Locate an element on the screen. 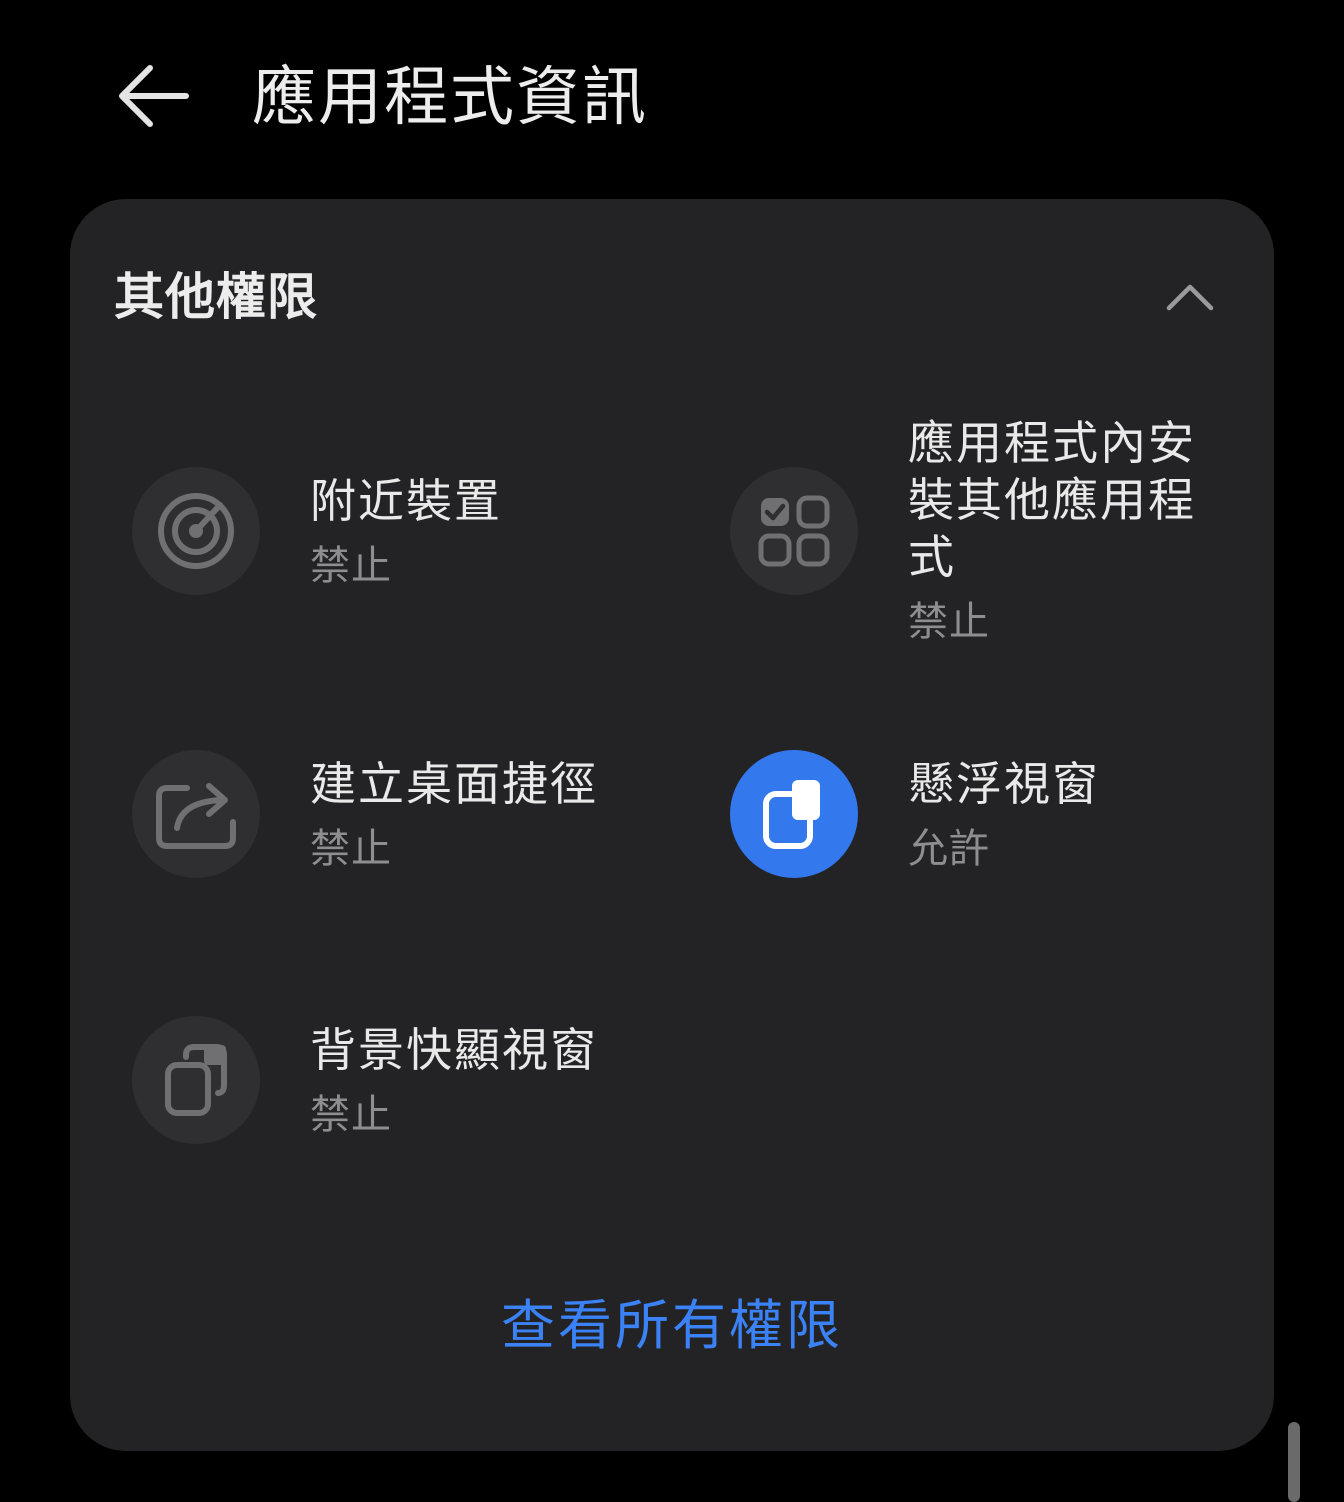 Image resolution: width=1344 pixels, height=1502 pixels. permission-label: 建立桌面捷徑 is located at coordinates (454, 784).